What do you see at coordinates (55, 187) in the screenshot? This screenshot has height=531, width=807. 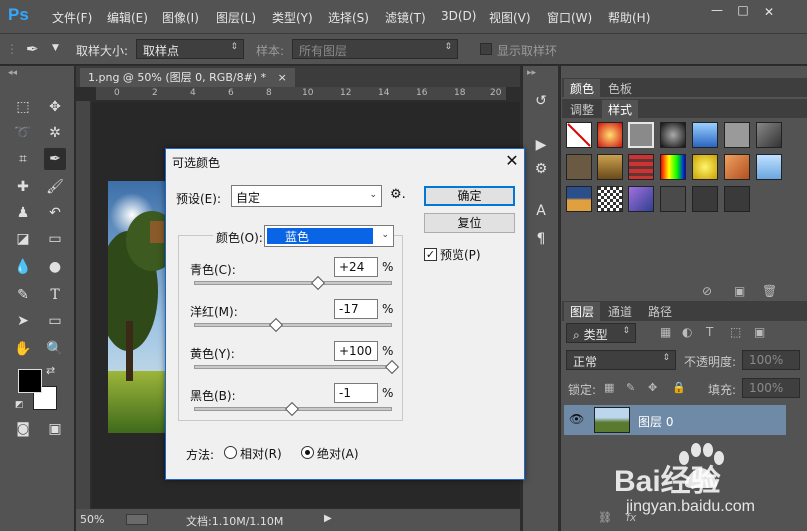 I see `brush-tool-icon: 🖌` at bounding box center [55, 187].